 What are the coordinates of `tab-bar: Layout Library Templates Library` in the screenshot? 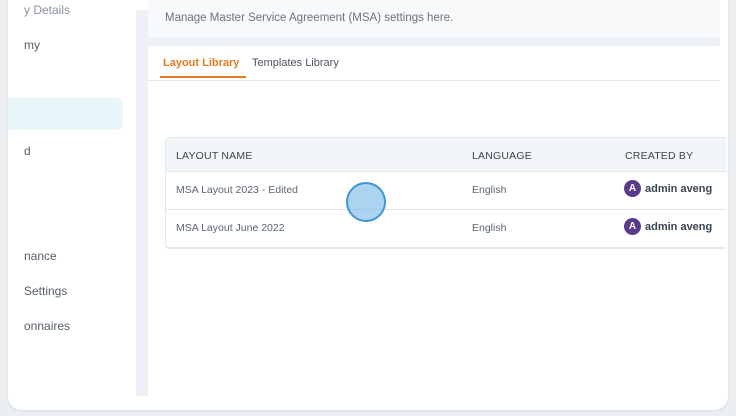 It's located at (434, 63).